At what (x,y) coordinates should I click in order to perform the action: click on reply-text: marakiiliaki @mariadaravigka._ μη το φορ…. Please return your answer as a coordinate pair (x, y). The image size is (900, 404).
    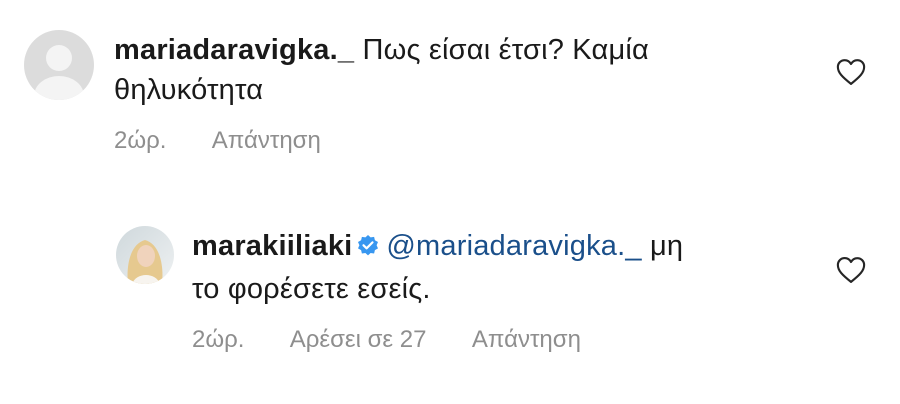
    Looking at the image, I should click on (437, 267).